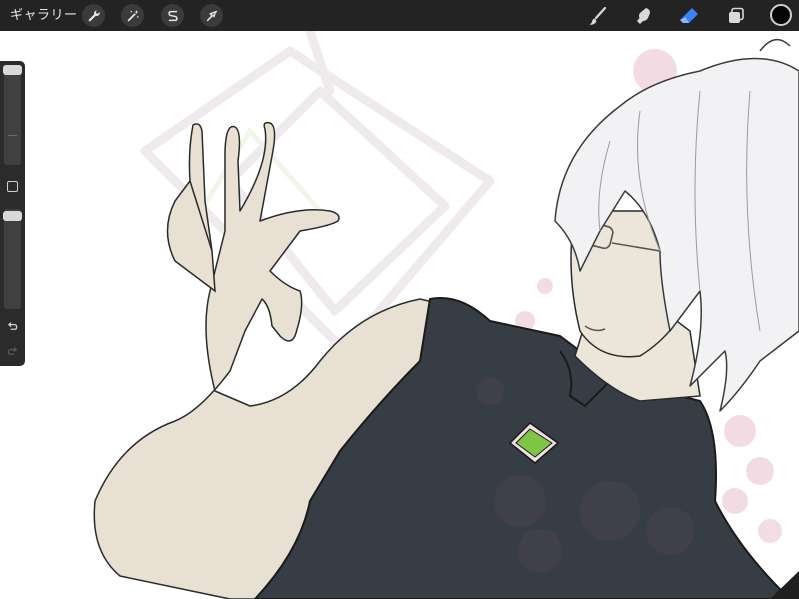 The width and height of the screenshot is (799, 599). I want to click on layers-icon, so click(736, 15).